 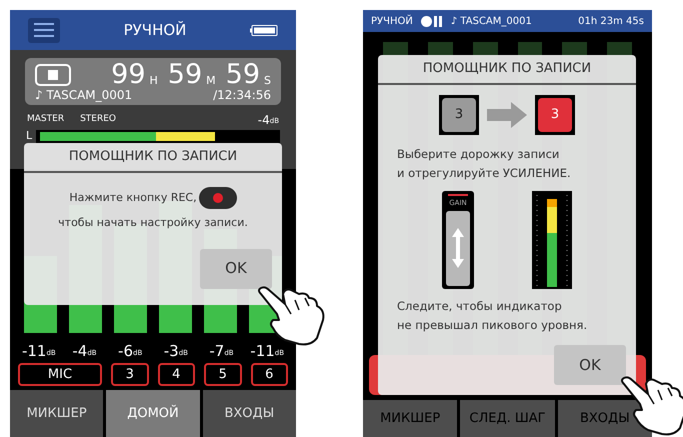 What do you see at coordinates (243, 74) in the screenshot?
I see `seconds-value: 59` at bounding box center [243, 74].